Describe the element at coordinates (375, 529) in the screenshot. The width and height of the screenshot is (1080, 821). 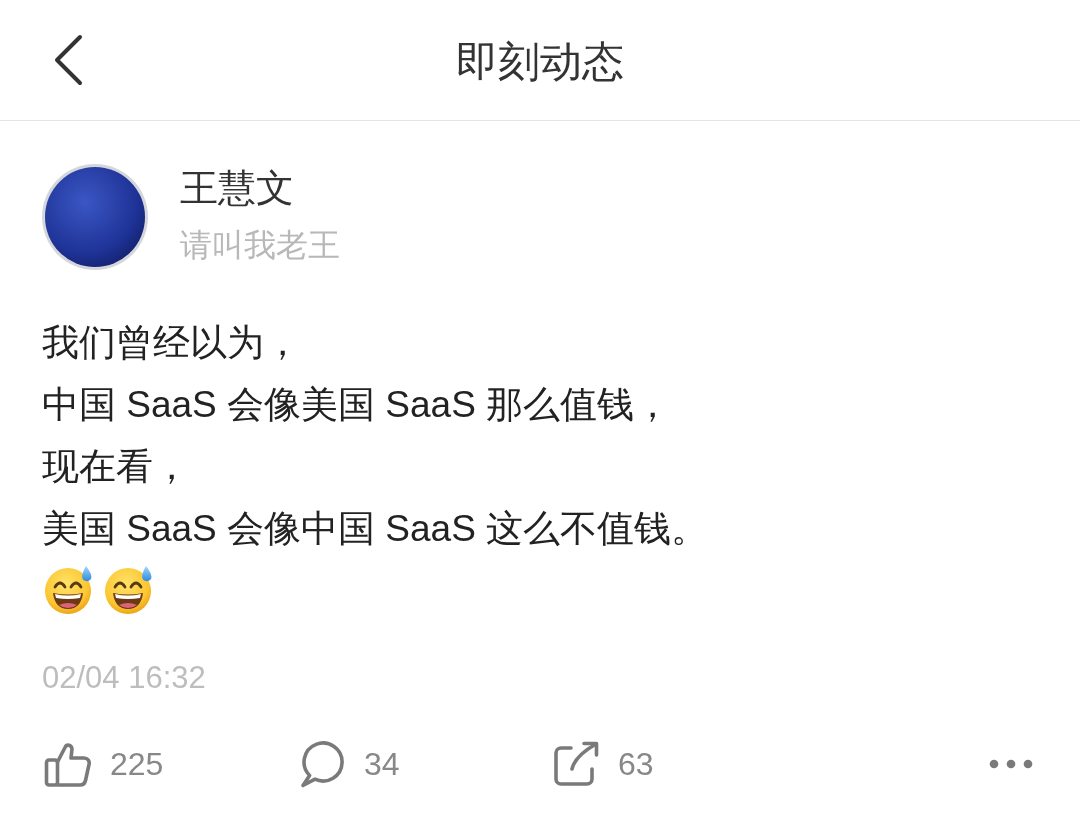
I see `post-text-line: 美国 SaaS 会像中国 SaaS 这么不值钱。` at that location.